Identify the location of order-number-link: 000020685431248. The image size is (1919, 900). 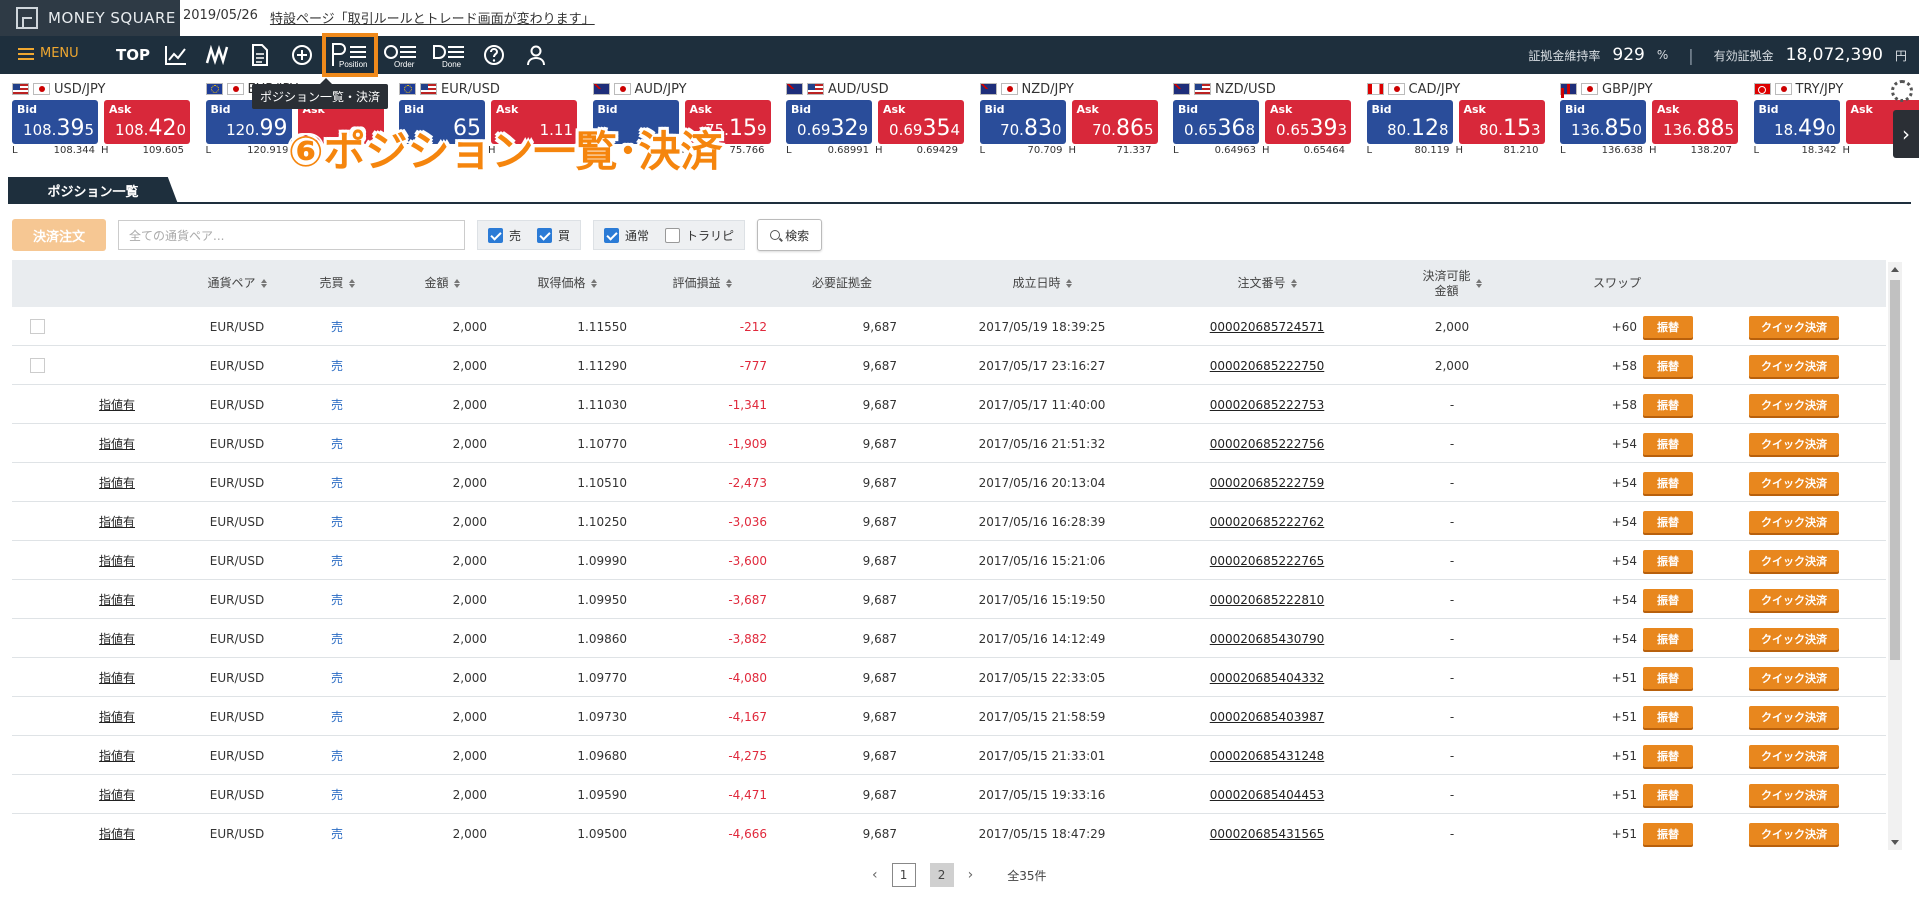
(1267, 756).